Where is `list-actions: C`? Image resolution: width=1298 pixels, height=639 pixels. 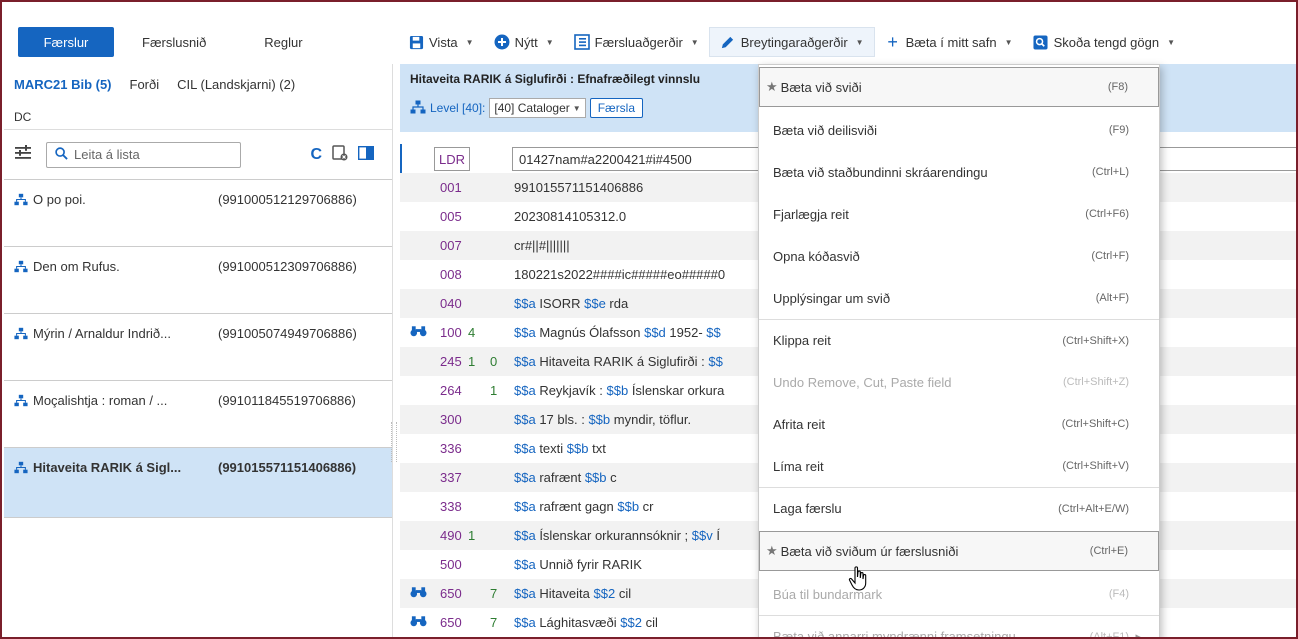 list-actions: C is located at coordinates (342, 154).